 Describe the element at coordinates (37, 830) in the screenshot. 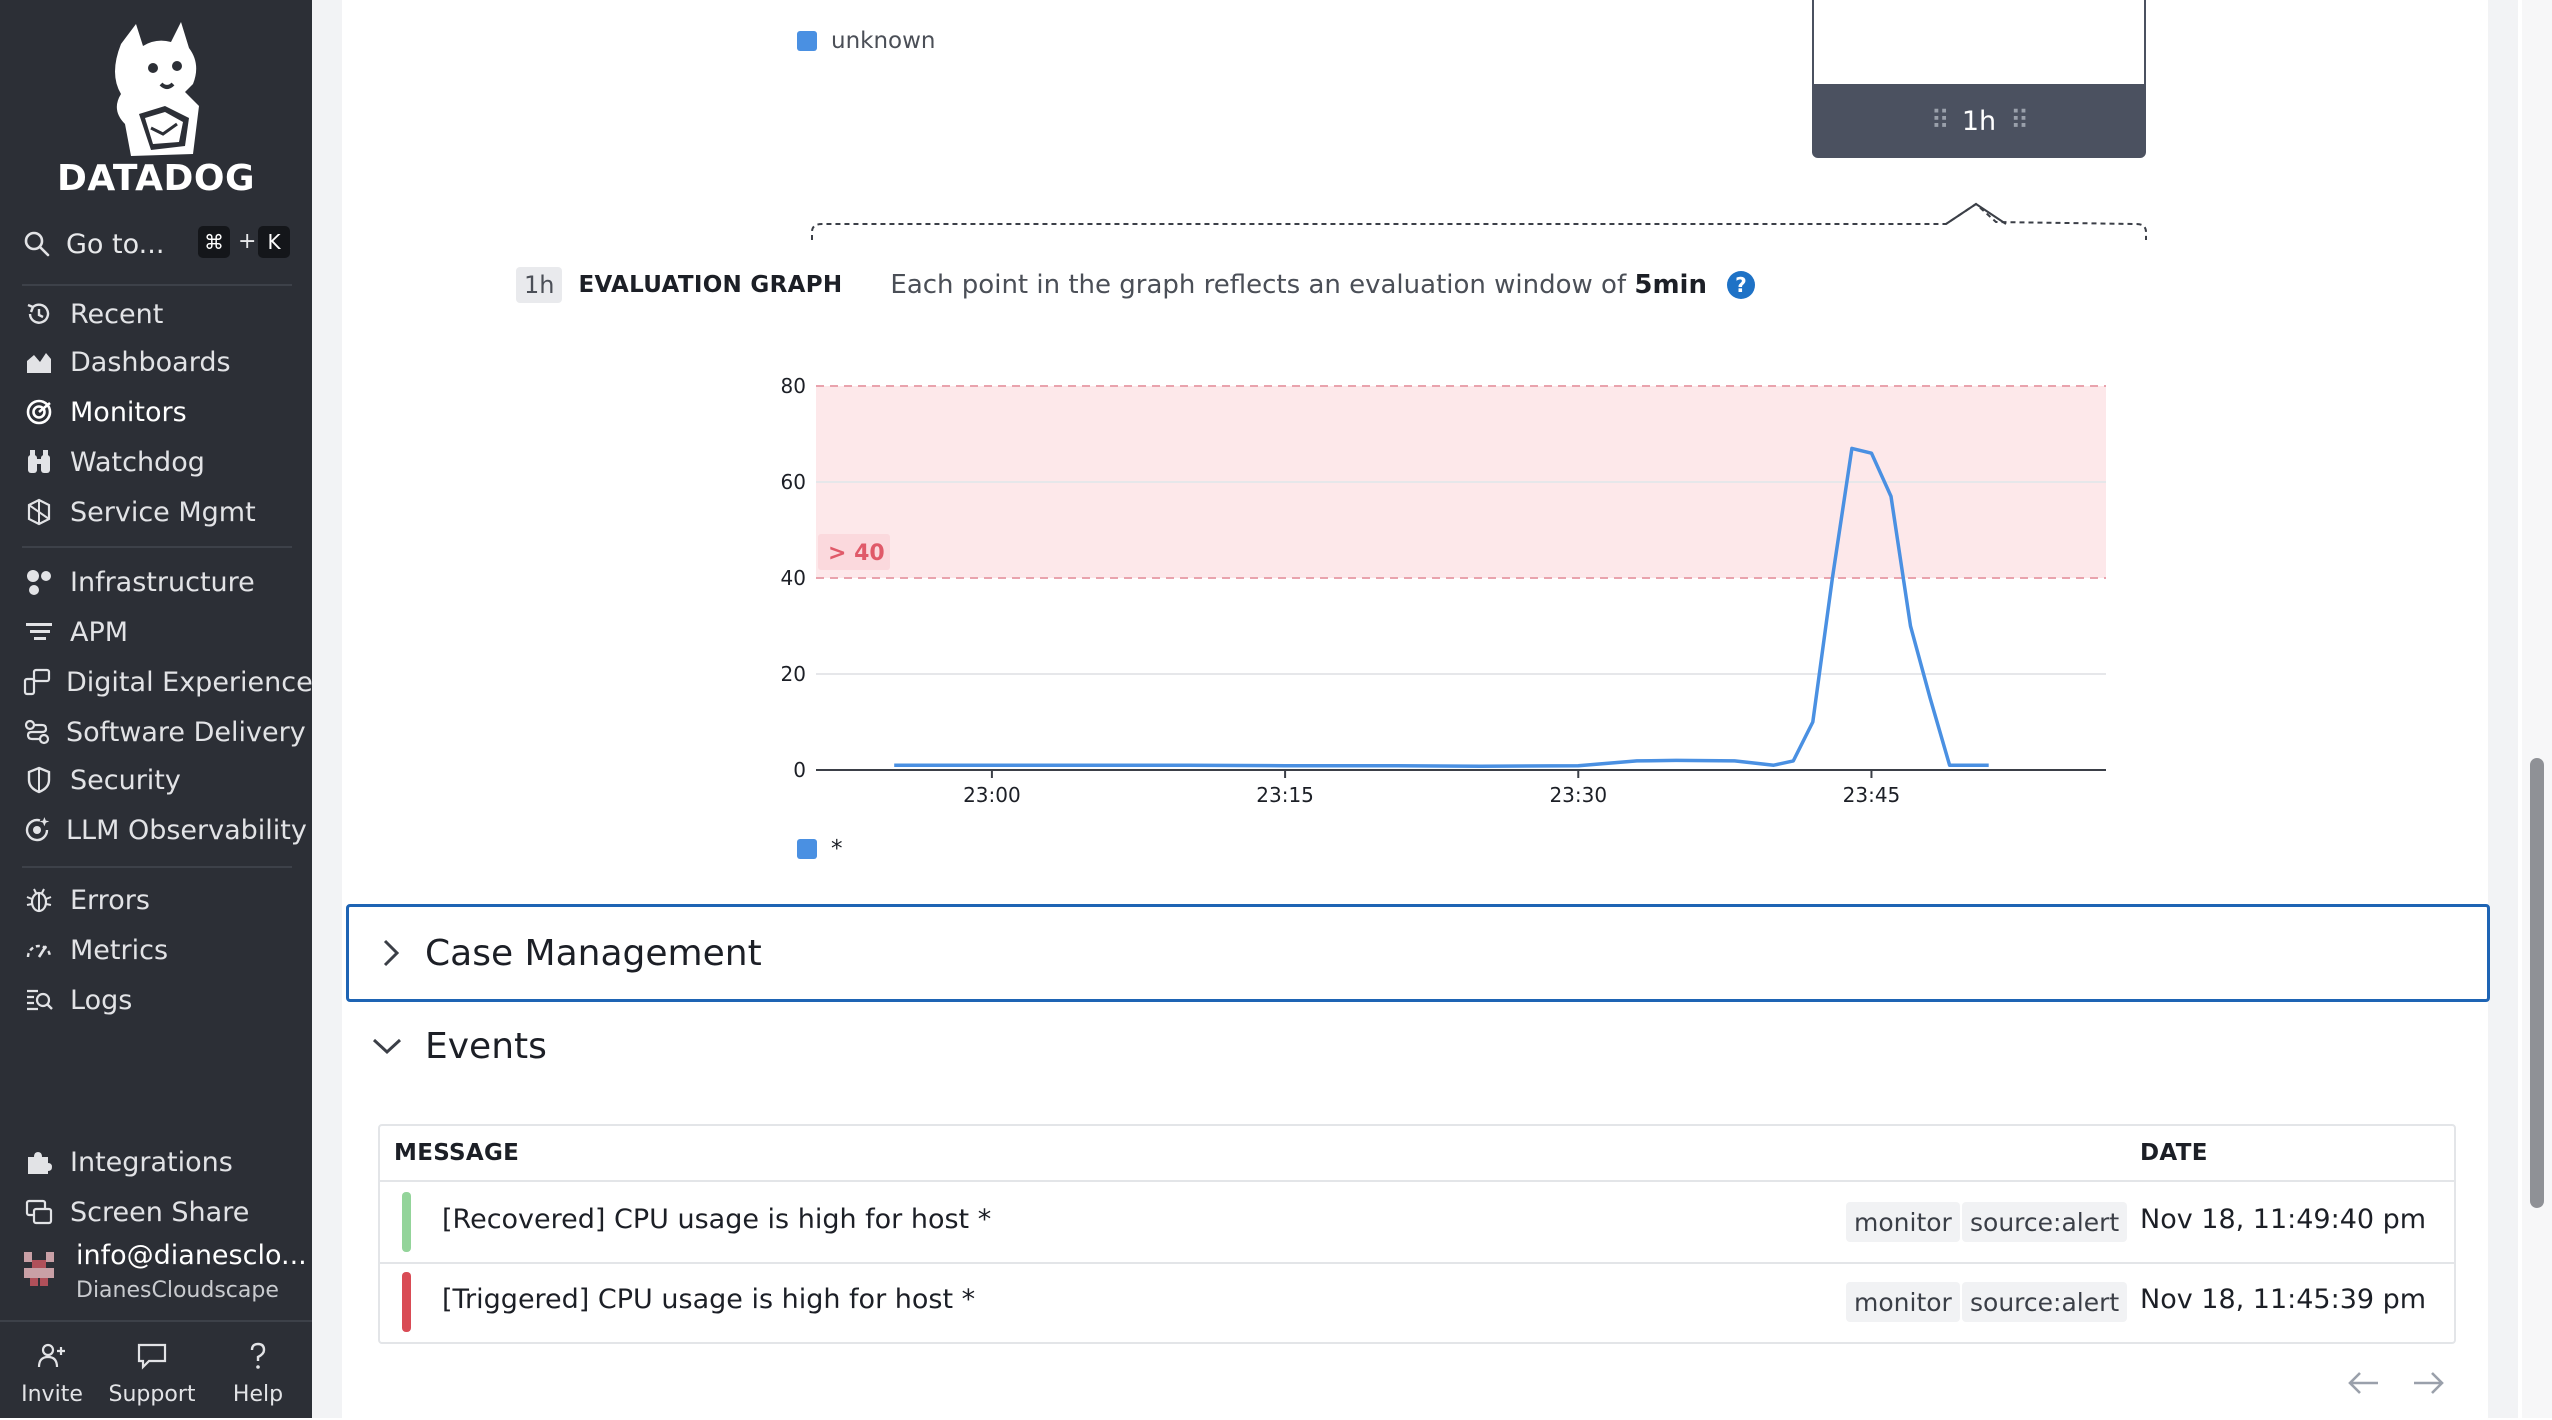

I see `llm-icon` at that location.